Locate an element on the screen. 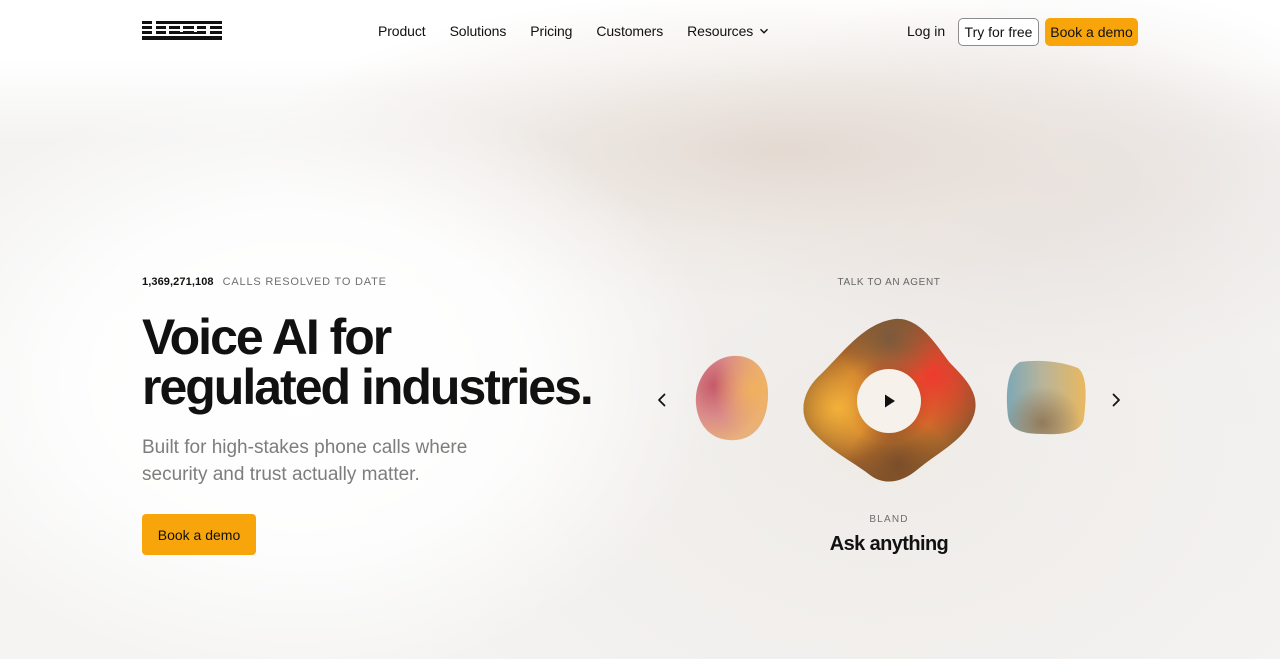 The image size is (1280, 659). bland-logo is located at coordinates (182, 31).